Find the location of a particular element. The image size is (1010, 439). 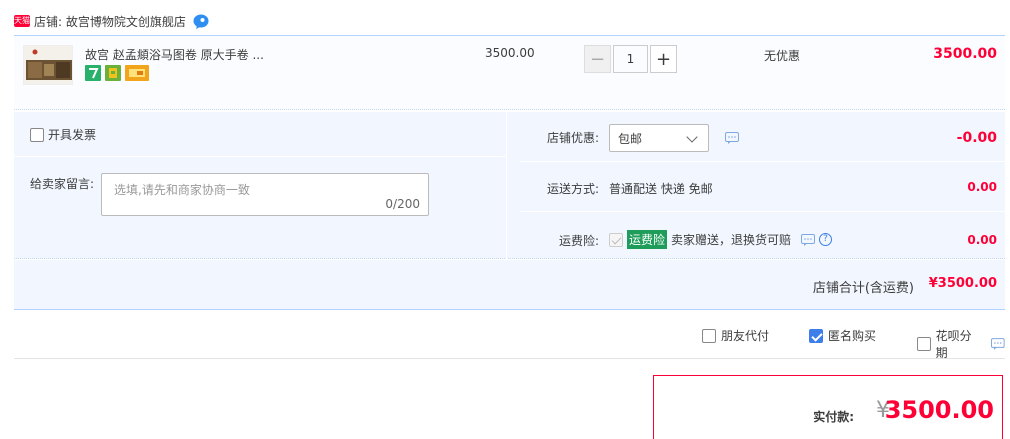

shop-name-link: 店铺: 故宫博物院文创旗舰店 is located at coordinates (110, 21).